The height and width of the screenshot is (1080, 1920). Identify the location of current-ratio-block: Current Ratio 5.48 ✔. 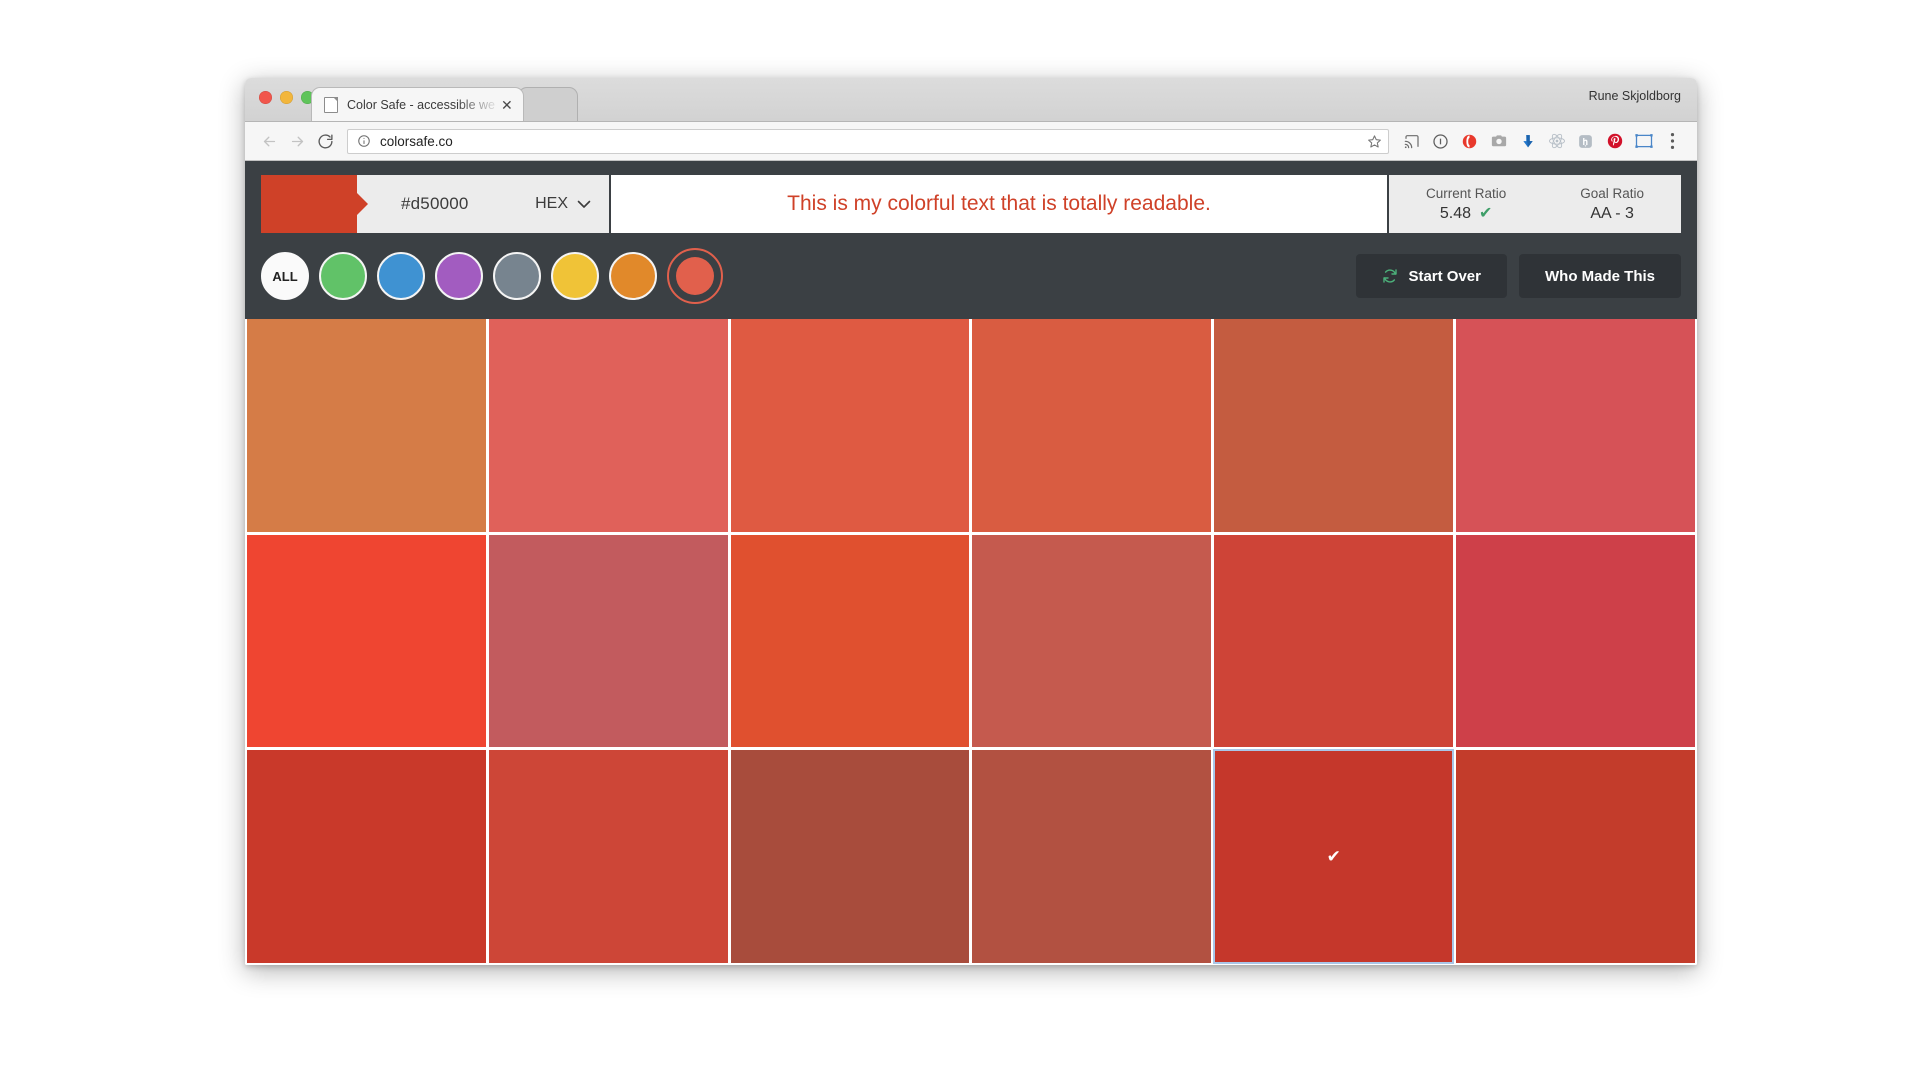
(1466, 204).